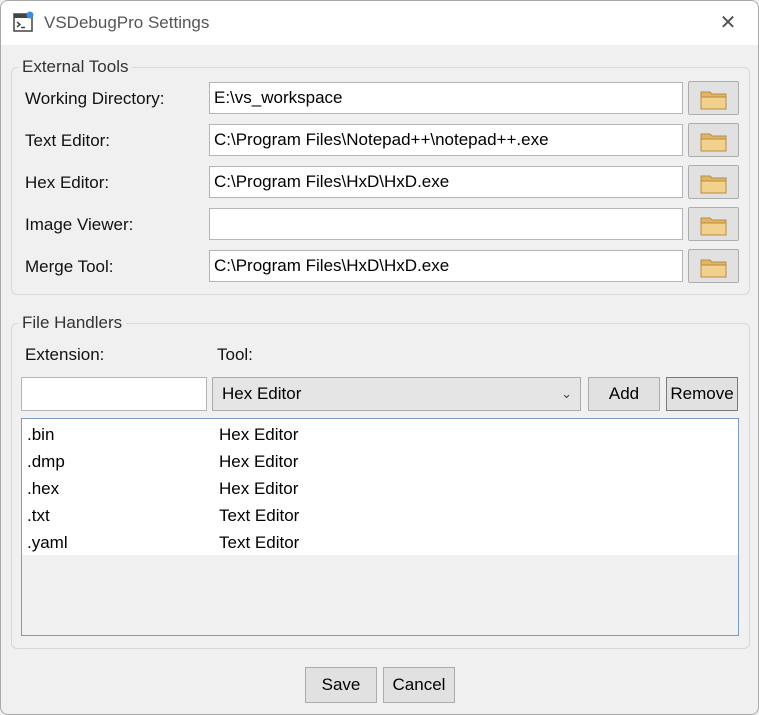 This screenshot has width=759, height=715. I want to click on merge-tool-browse-button, so click(713, 266).